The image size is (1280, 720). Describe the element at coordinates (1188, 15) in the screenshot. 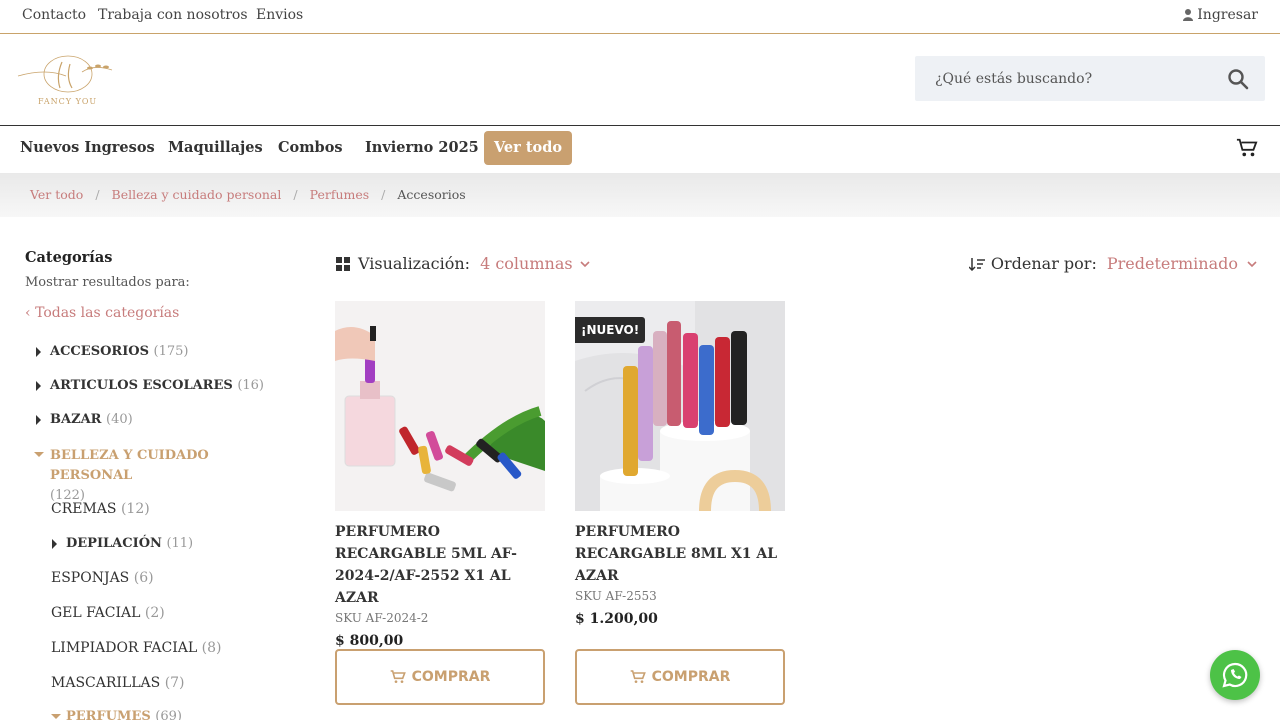

I see `user-icon` at that location.